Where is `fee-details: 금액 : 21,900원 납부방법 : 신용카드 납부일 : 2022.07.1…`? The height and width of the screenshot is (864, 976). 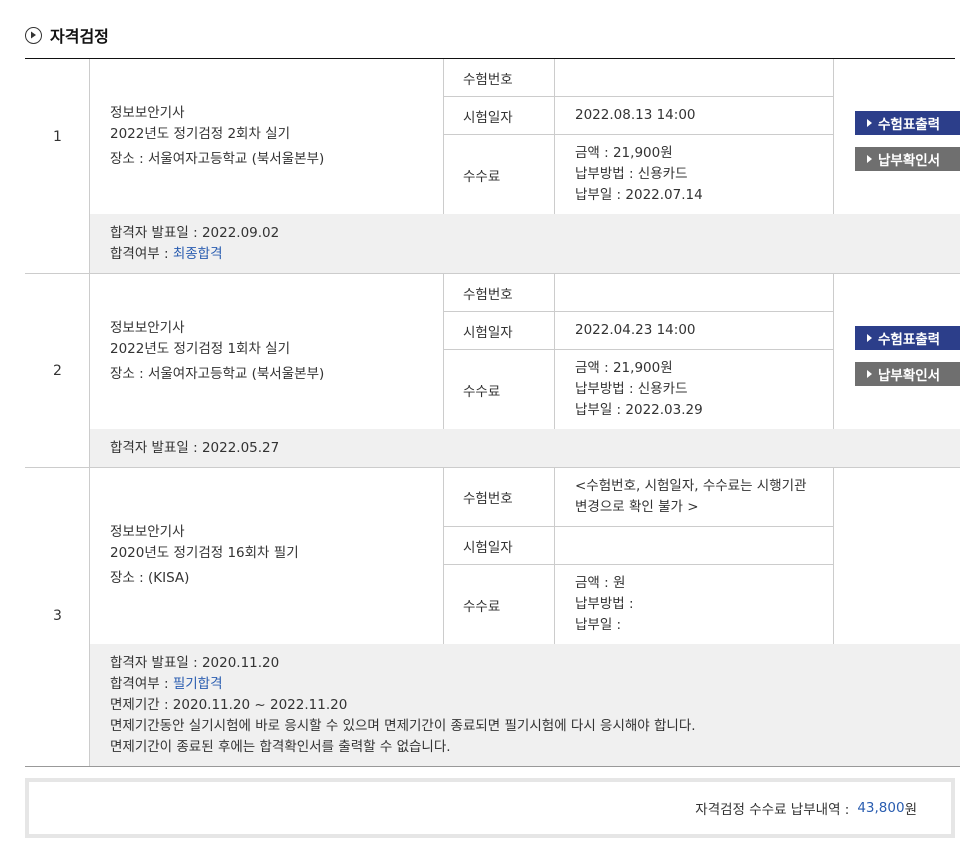
fee-details: 금액 : 21,900원 납부방법 : 신용카드 납부일 : 2022.07.1… is located at coordinates (694, 174).